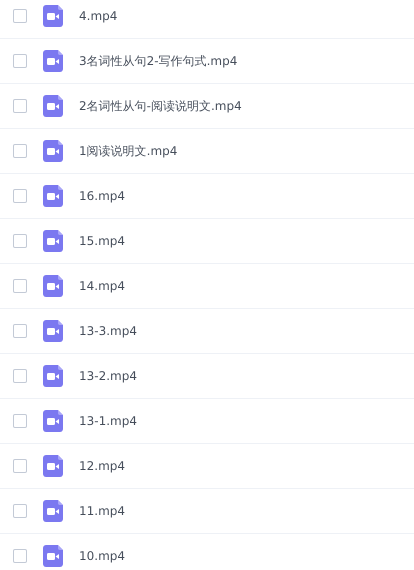  I want to click on file-name: 4.mp4, so click(98, 16).